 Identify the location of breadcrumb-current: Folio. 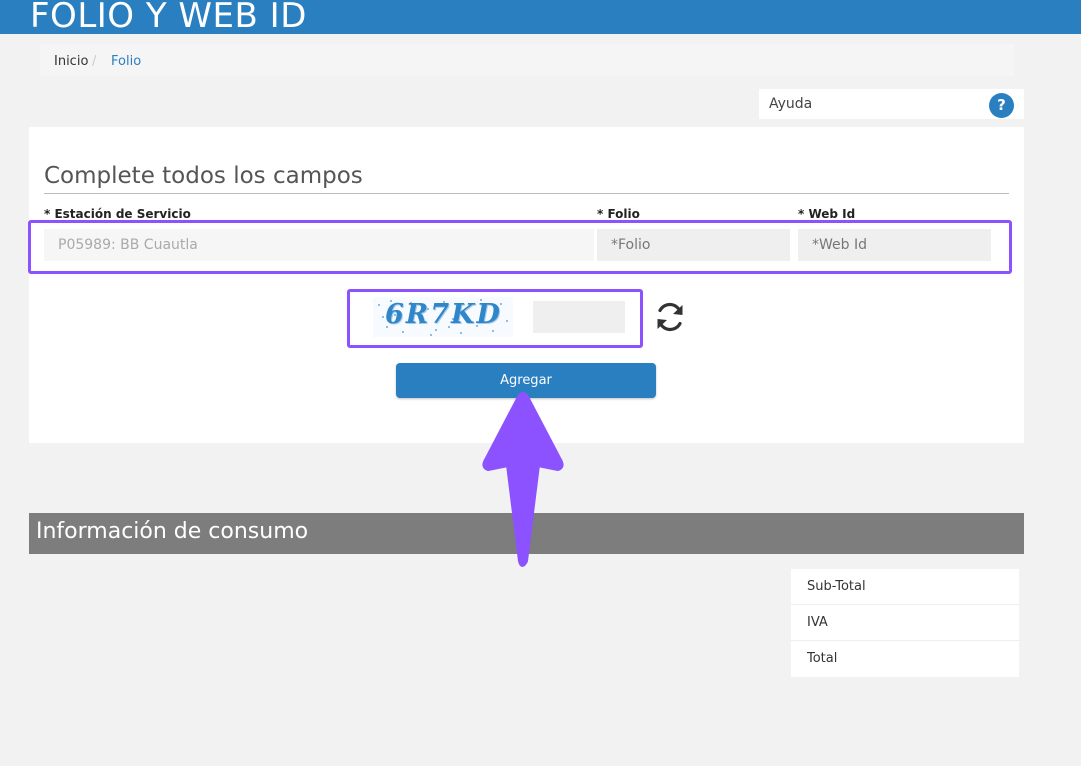
(126, 61).